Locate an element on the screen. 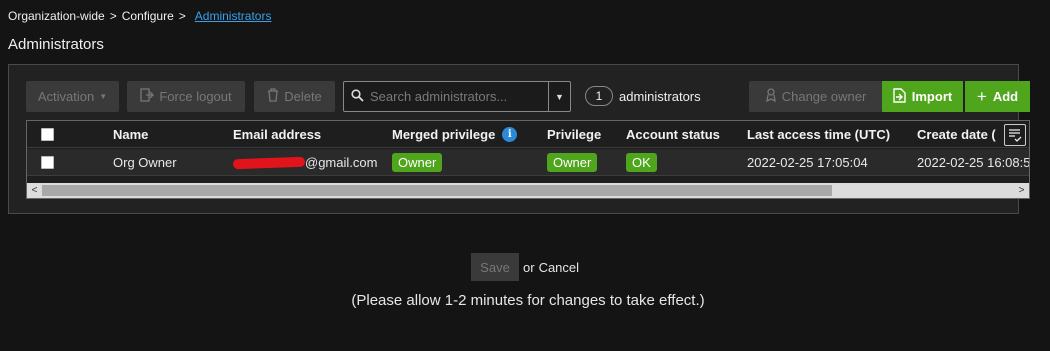 The height and width of the screenshot is (351, 1050). change-owner-button: Change owner is located at coordinates (815, 96).